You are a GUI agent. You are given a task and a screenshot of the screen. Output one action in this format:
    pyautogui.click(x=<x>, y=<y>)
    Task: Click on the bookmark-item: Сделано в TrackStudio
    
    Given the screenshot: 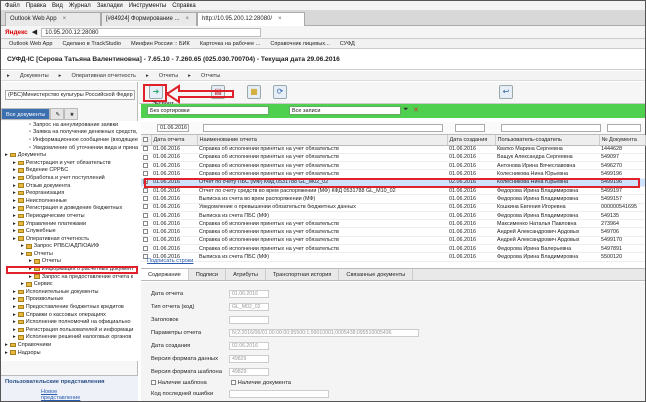 What is the action you would take?
    pyautogui.click(x=91, y=44)
    